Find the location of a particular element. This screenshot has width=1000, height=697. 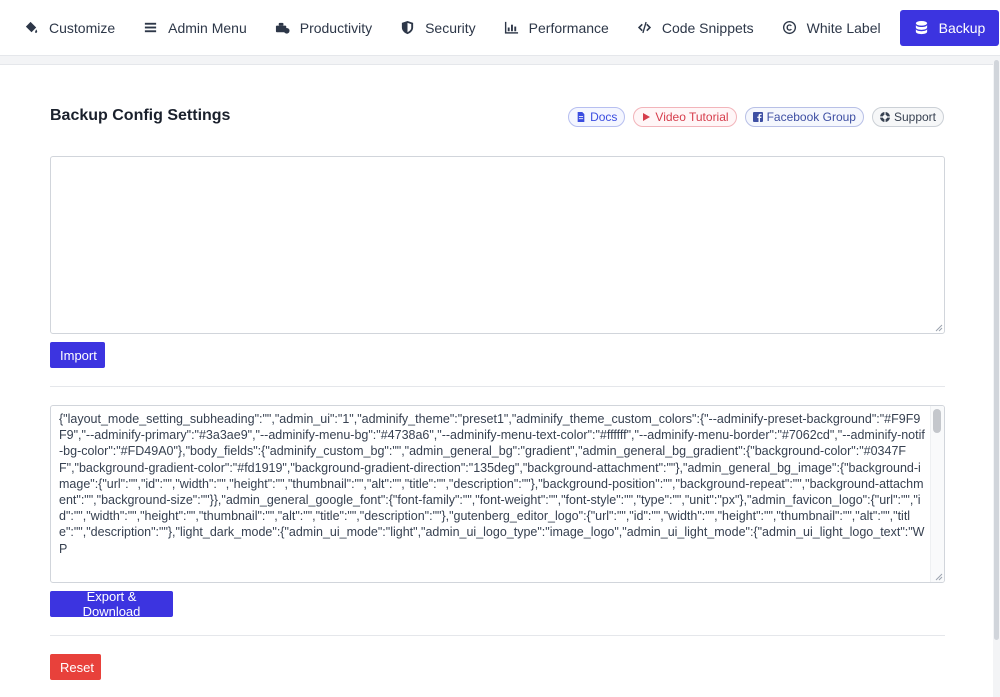

tab-performance: Performance is located at coordinates (556, 28).